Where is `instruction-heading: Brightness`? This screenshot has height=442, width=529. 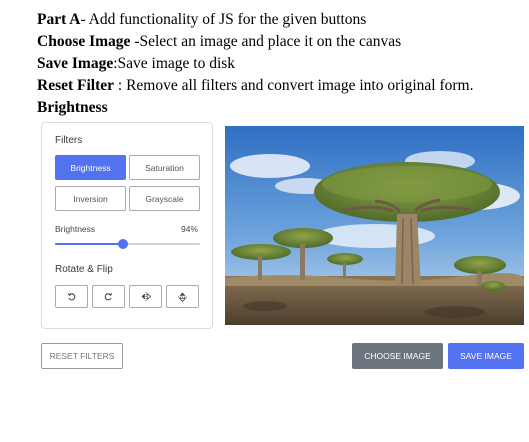
instruction-heading: Brightness is located at coordinates (72, 107).